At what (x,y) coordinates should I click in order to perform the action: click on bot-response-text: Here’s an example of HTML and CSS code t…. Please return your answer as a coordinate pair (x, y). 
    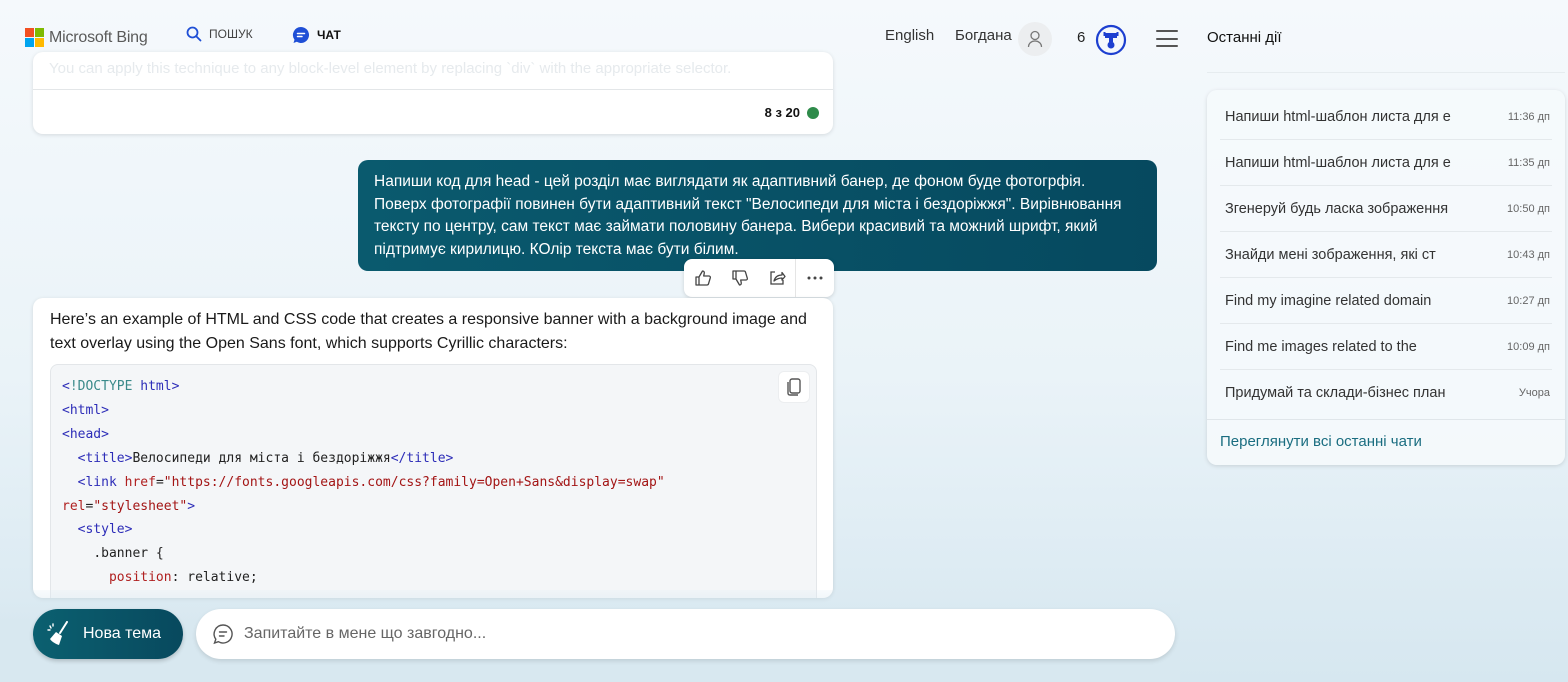
    Looking at the image, I should click on (428, 331).